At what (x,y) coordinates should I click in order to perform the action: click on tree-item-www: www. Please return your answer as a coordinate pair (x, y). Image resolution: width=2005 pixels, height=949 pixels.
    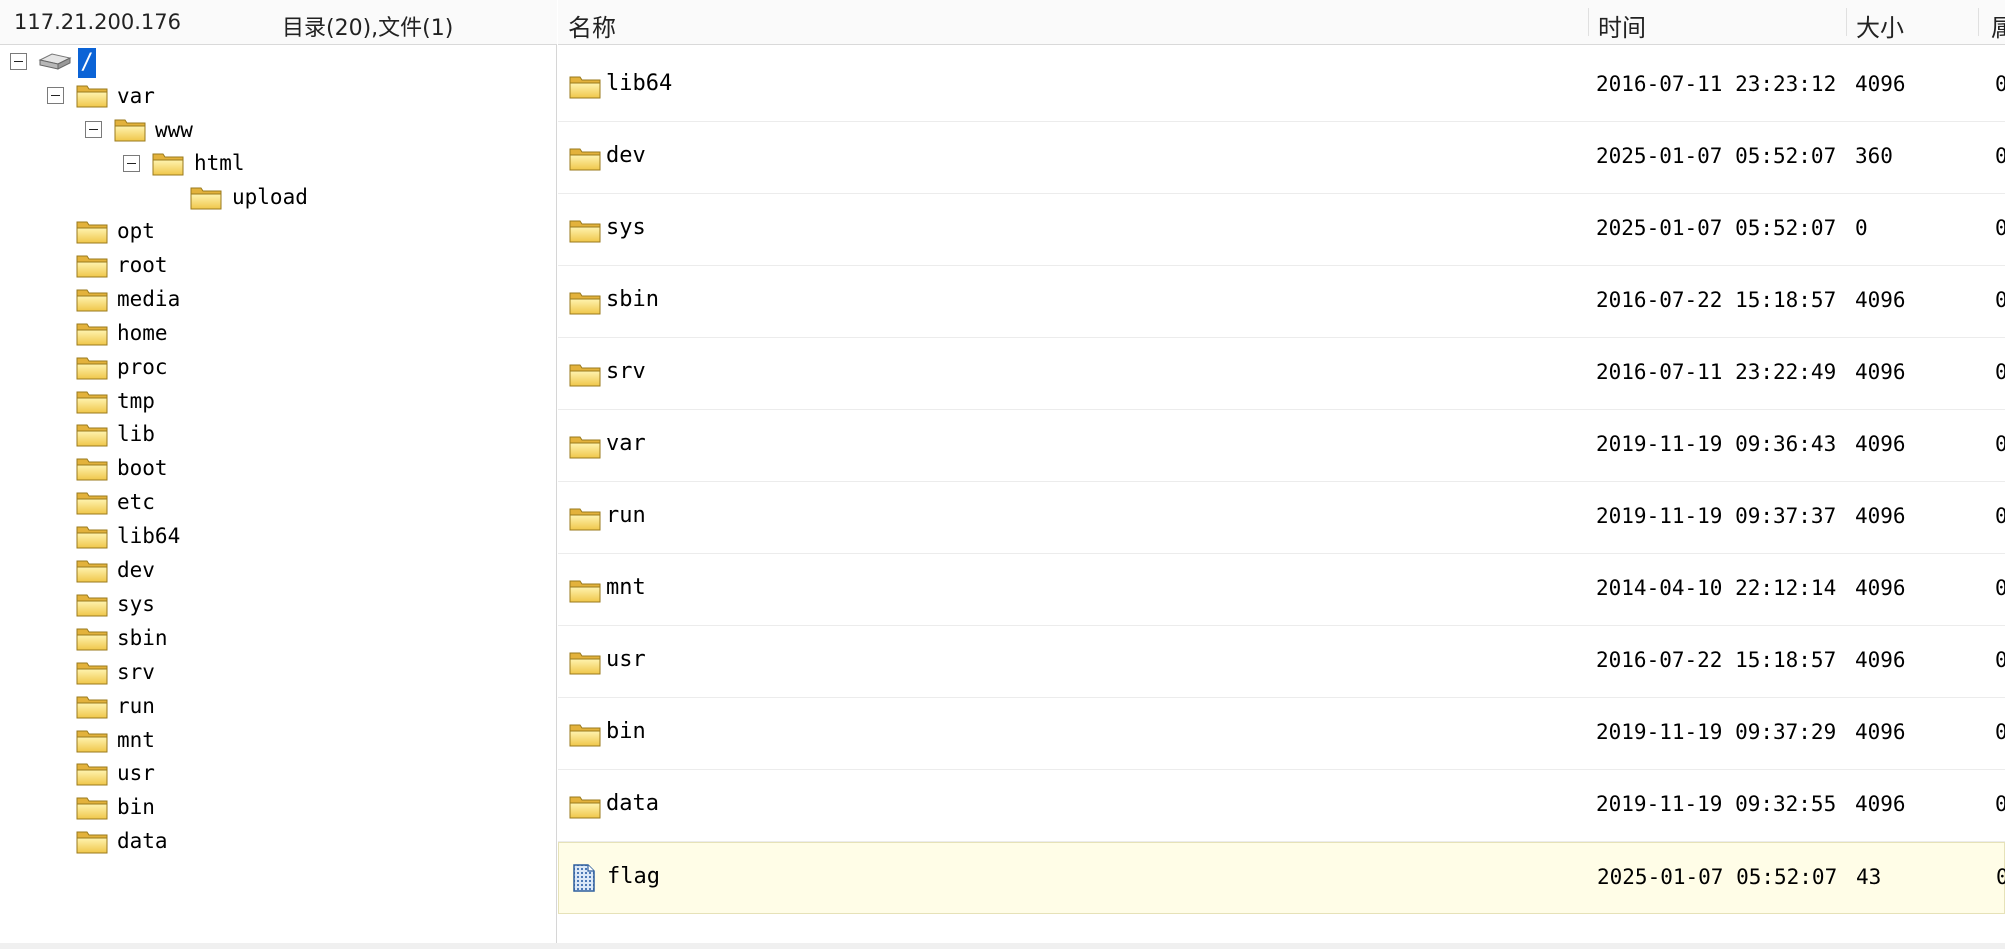
    Looking at the image, I should click on (174, 130).